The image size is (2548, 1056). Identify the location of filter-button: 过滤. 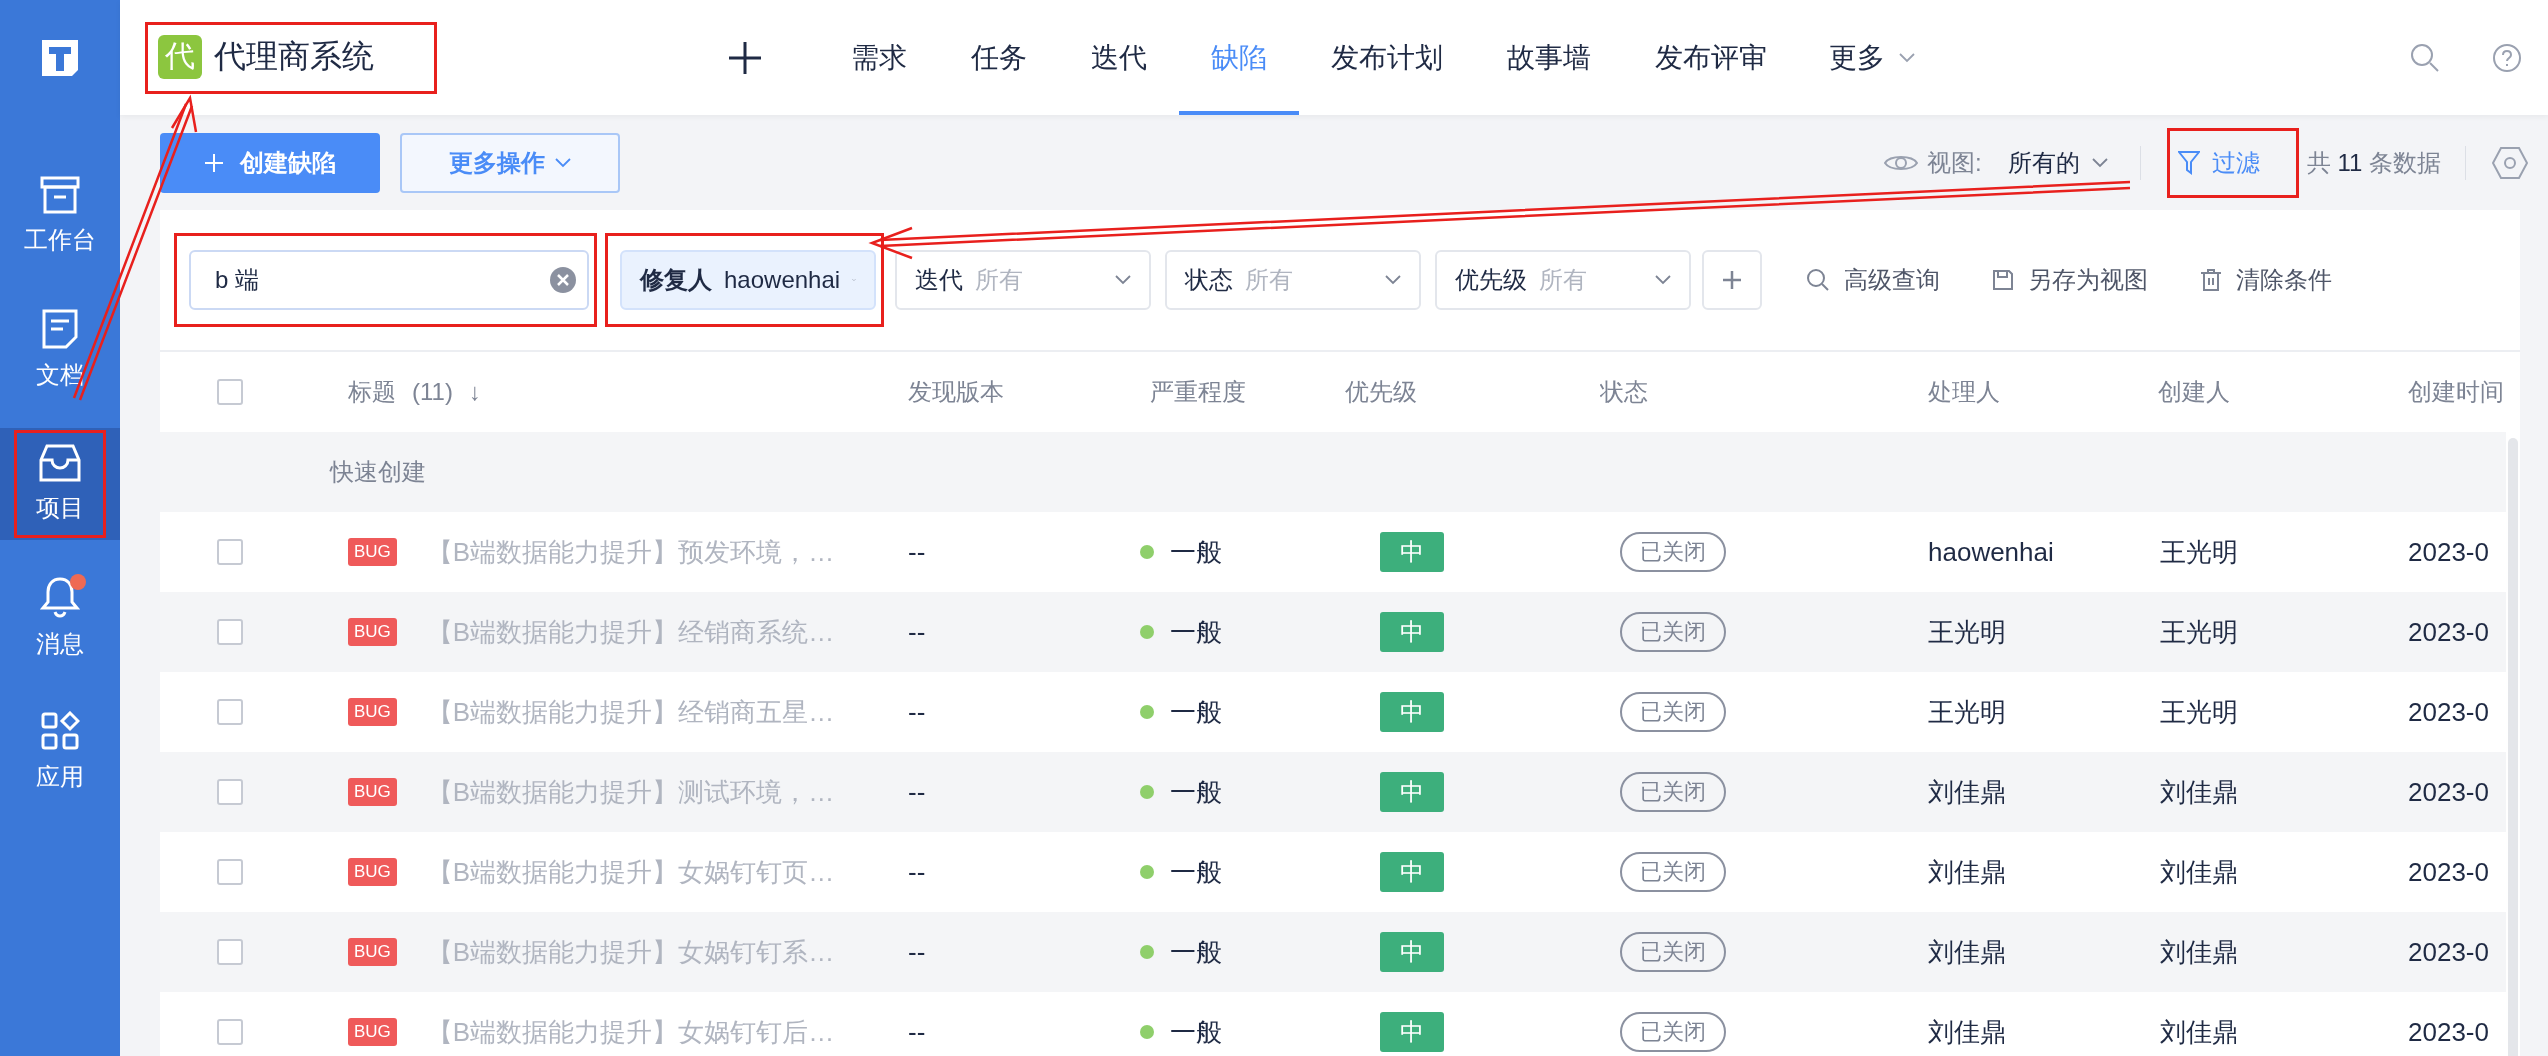
(2232, 162).